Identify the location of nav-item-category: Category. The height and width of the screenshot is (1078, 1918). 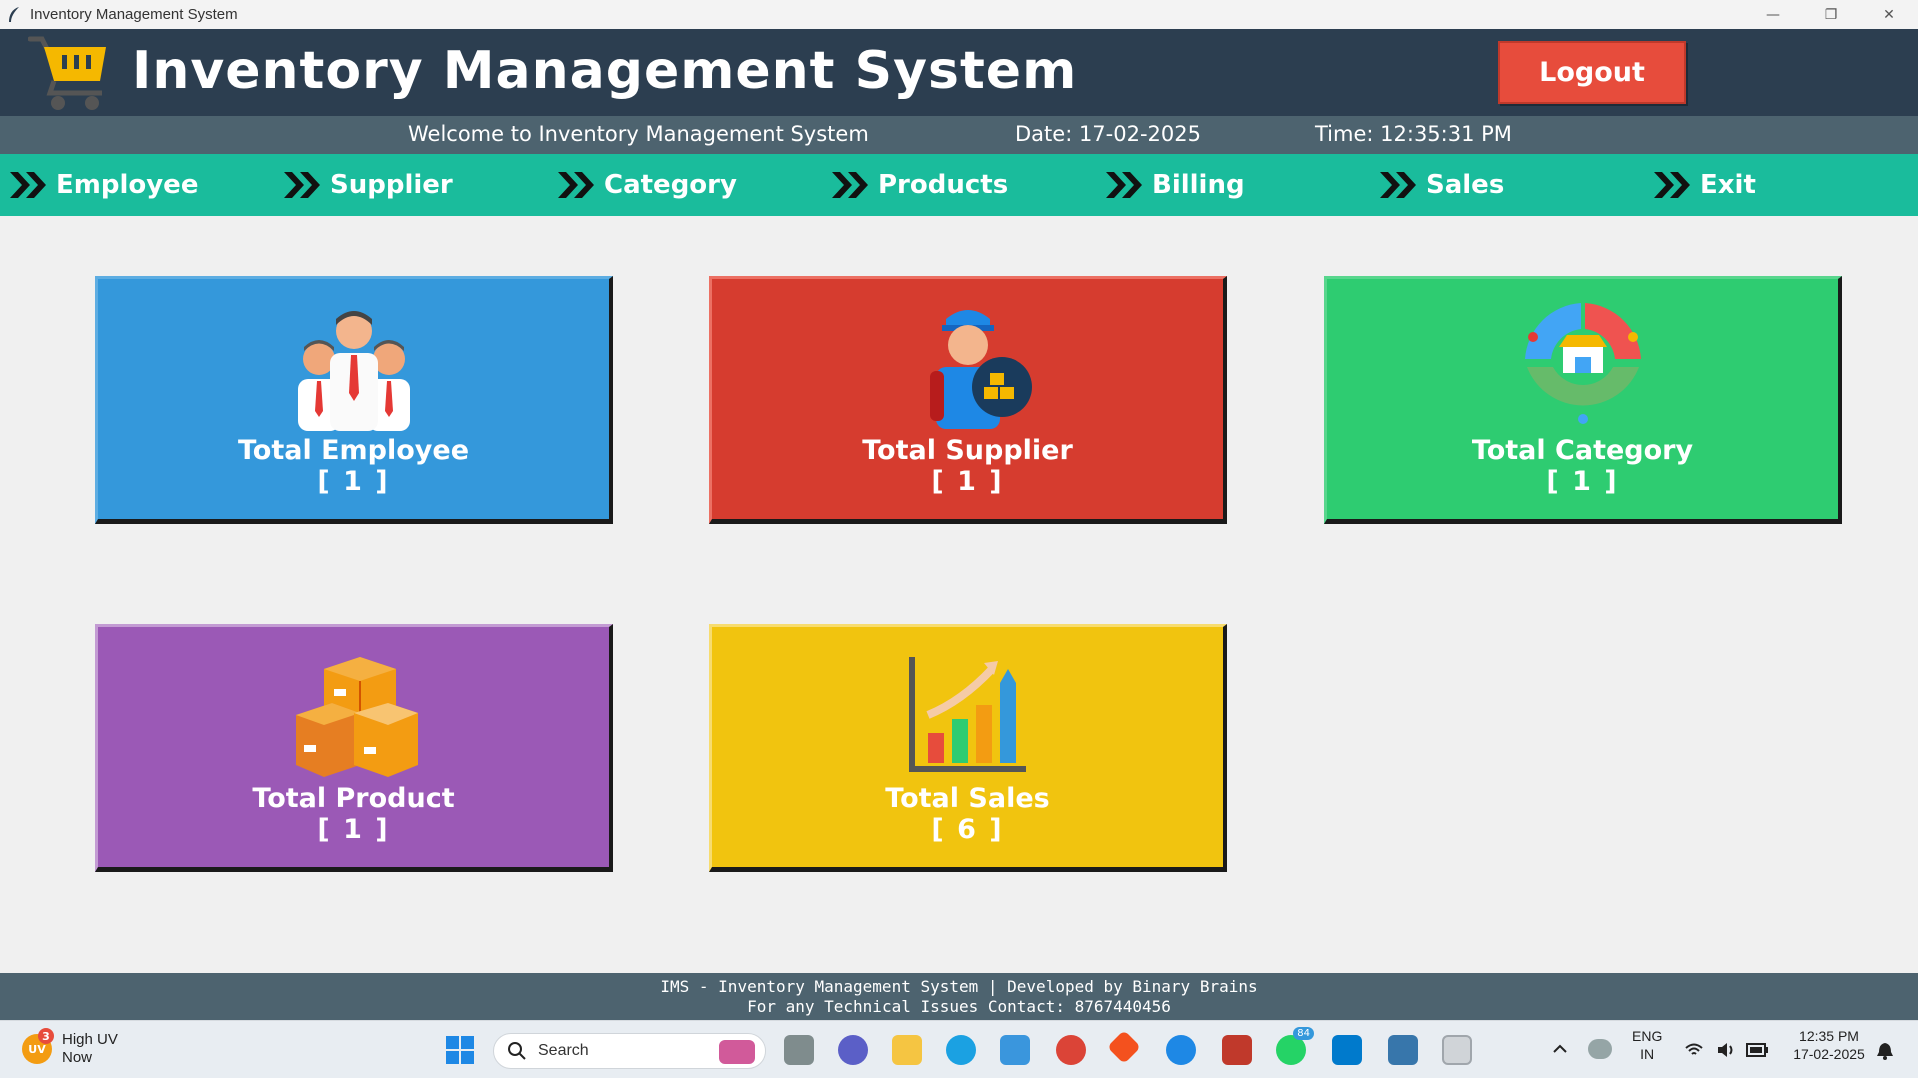
(646, 185).